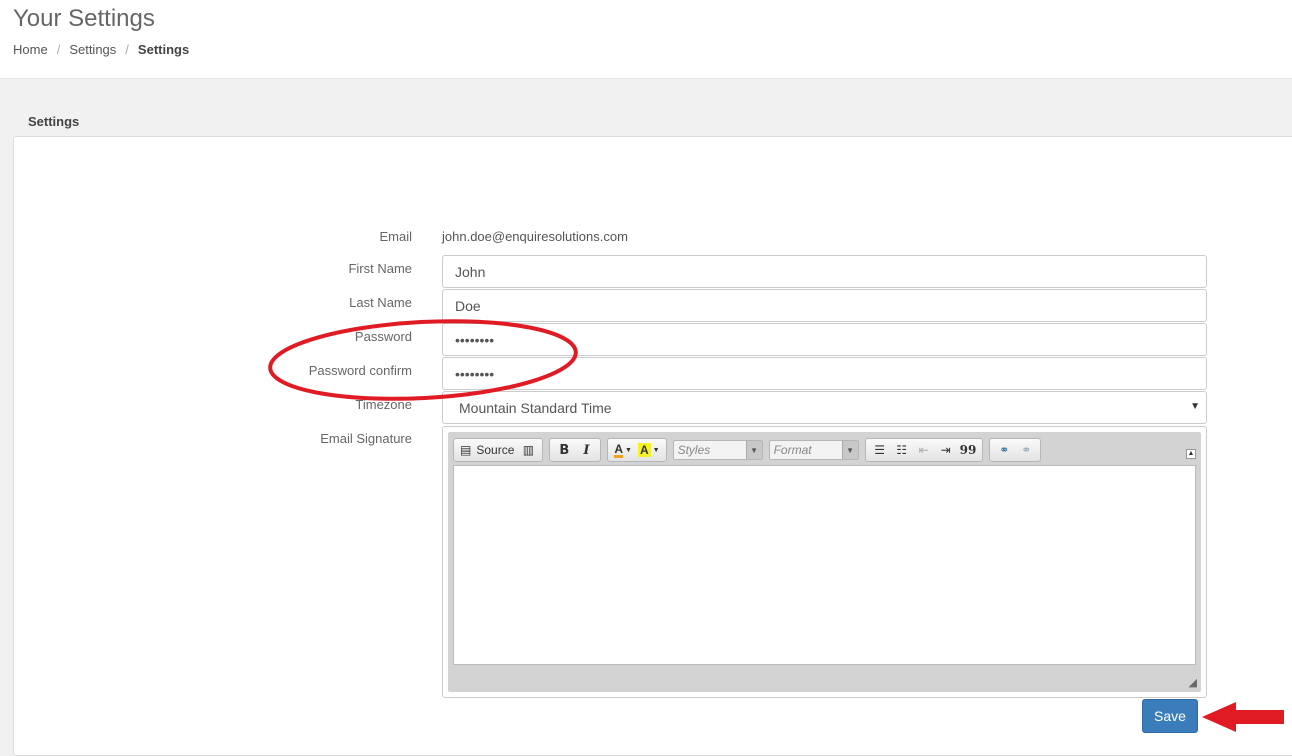 The width and height of the screenshot is (1292, 756). I want to click on caret-down-icon: ▼, so click(1195, 406).